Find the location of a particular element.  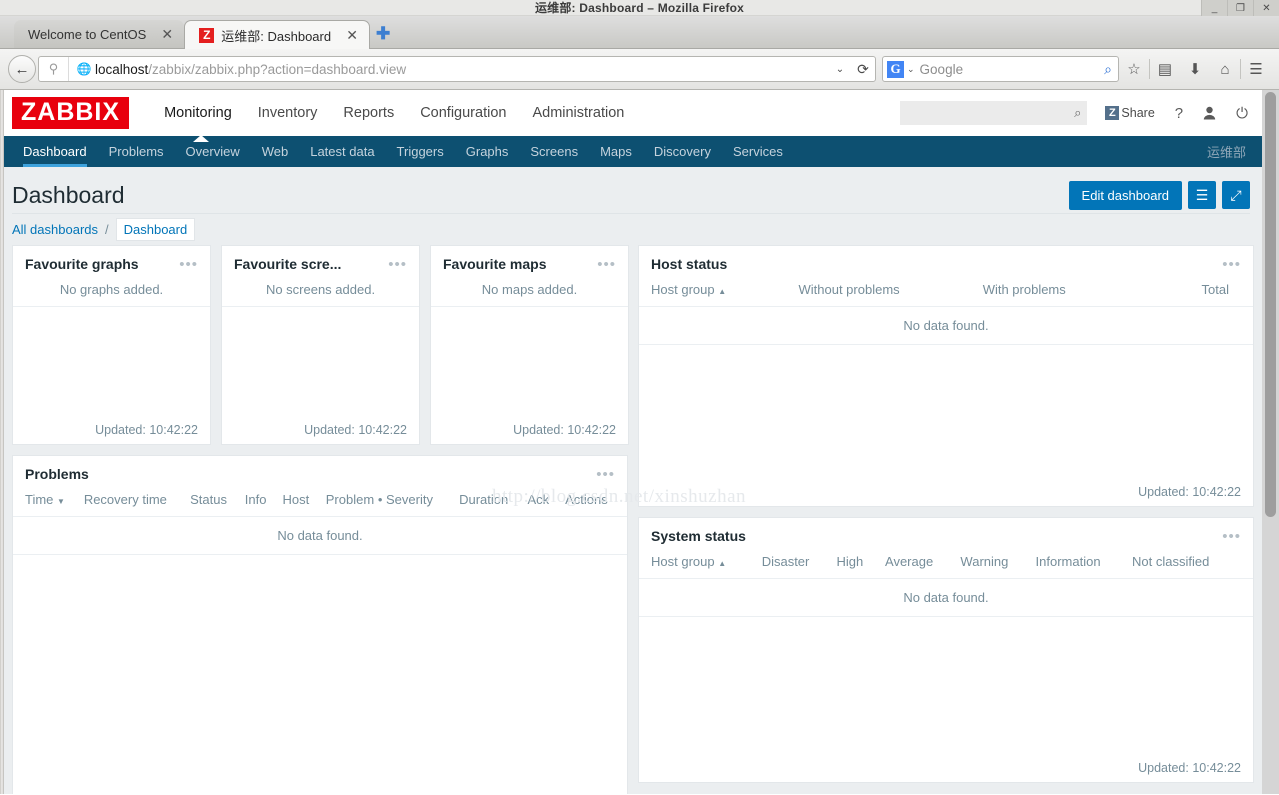

zabbix-search-input: ⌕ is located at coordinates (994, 113).